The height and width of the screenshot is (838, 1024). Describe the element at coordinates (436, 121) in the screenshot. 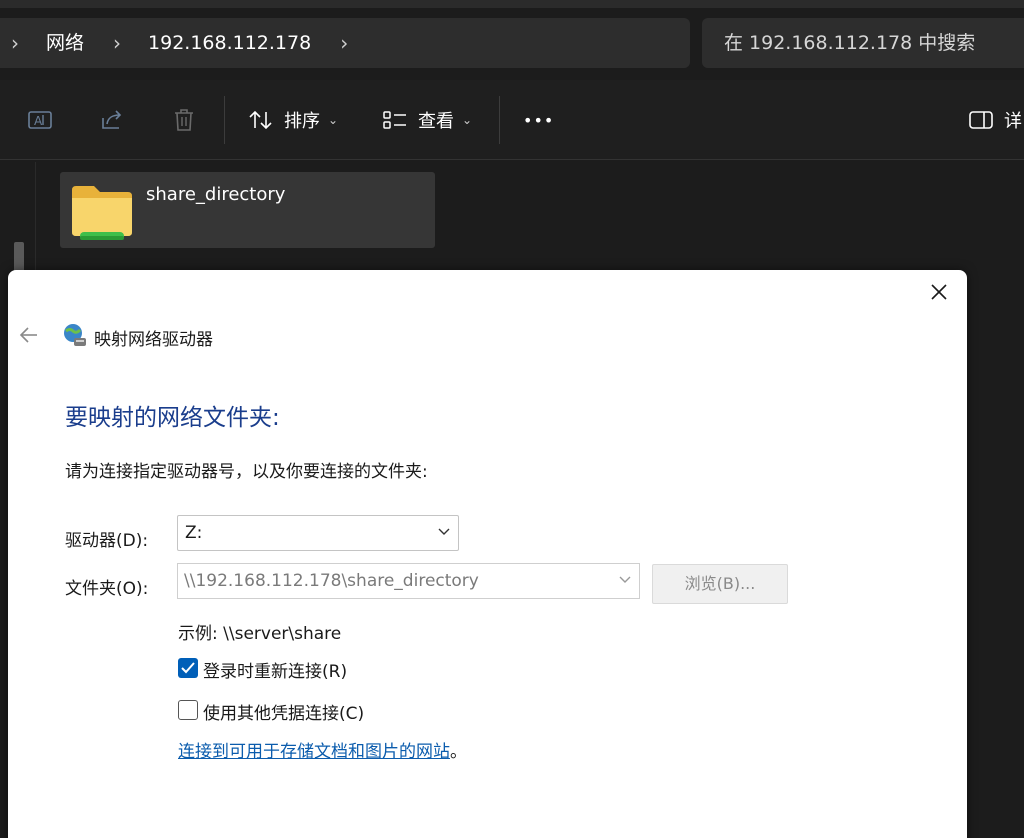

I see `view-label: 查看` at that location.